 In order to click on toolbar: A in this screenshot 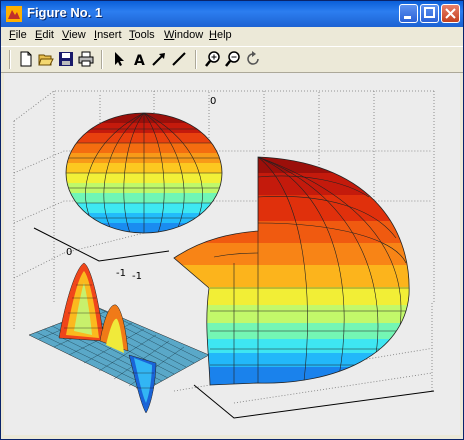, I will do `click(232, 59)`.